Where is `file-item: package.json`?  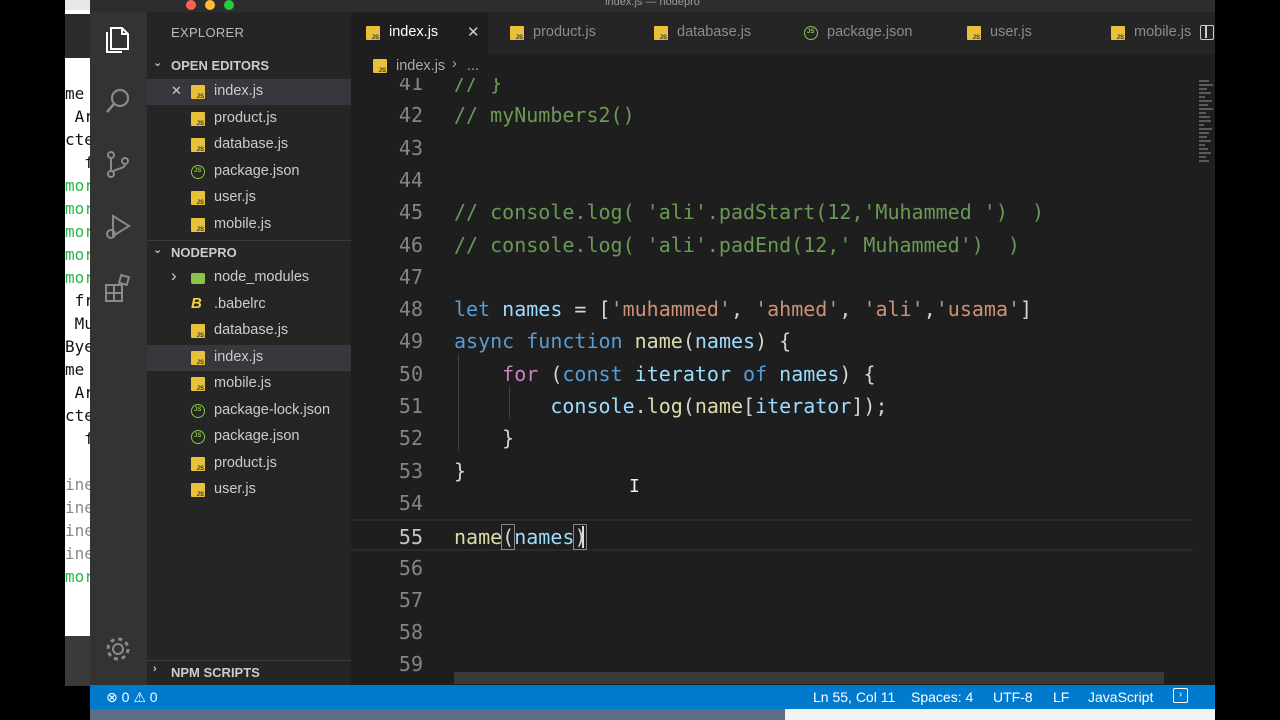
file-item: package.json is located at coordinates (249, 437).